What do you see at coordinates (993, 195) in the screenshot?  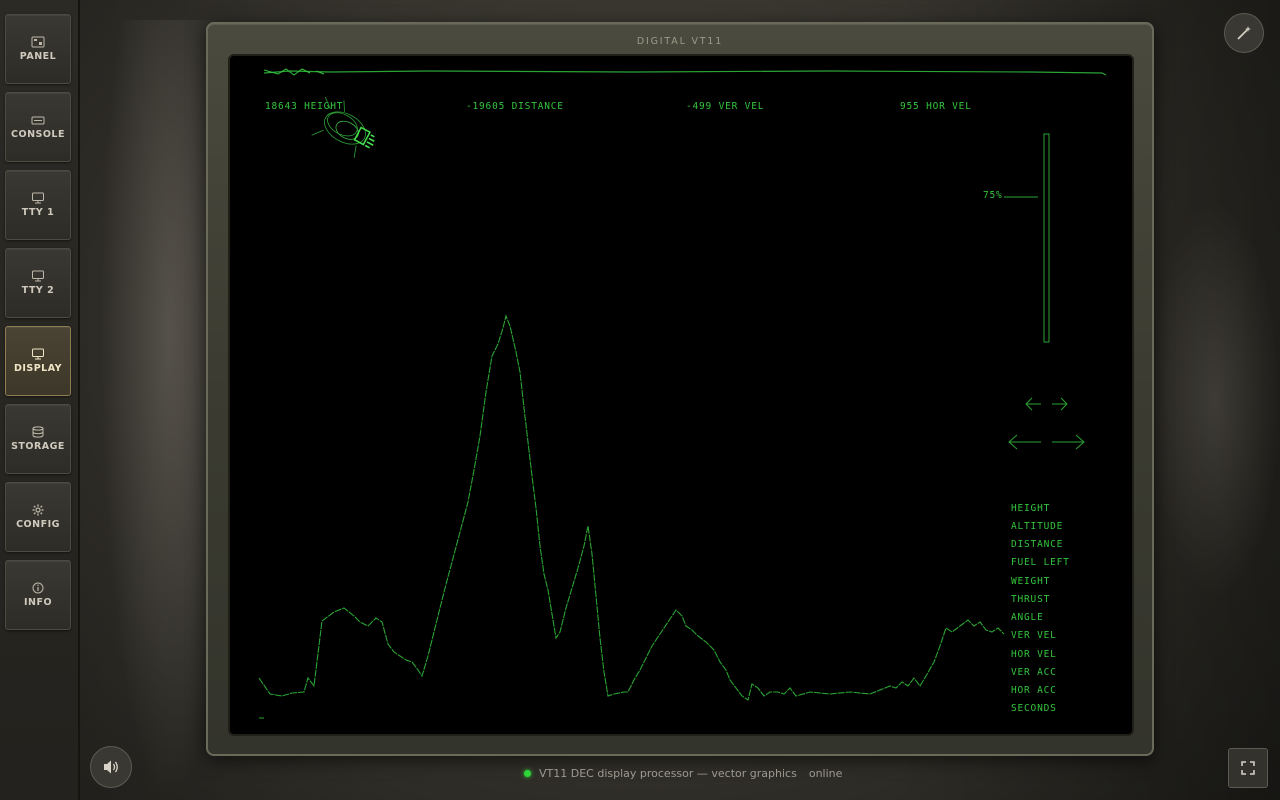 I see `throttle-label: 75%` at bounding box center [993, 195].